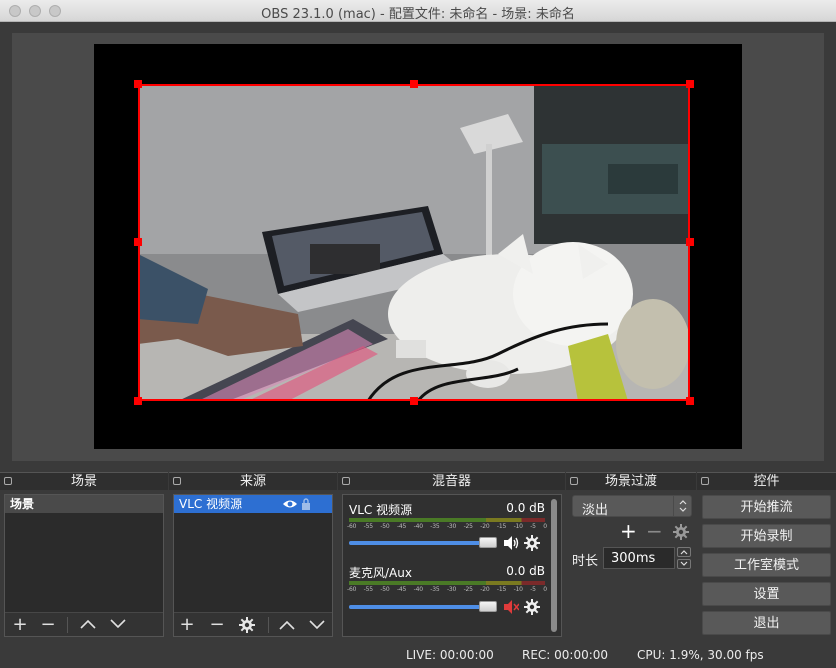  Describe the element at coordinates (639, 558) in the screenshot. I see `duration-input: 300ms` at that location.